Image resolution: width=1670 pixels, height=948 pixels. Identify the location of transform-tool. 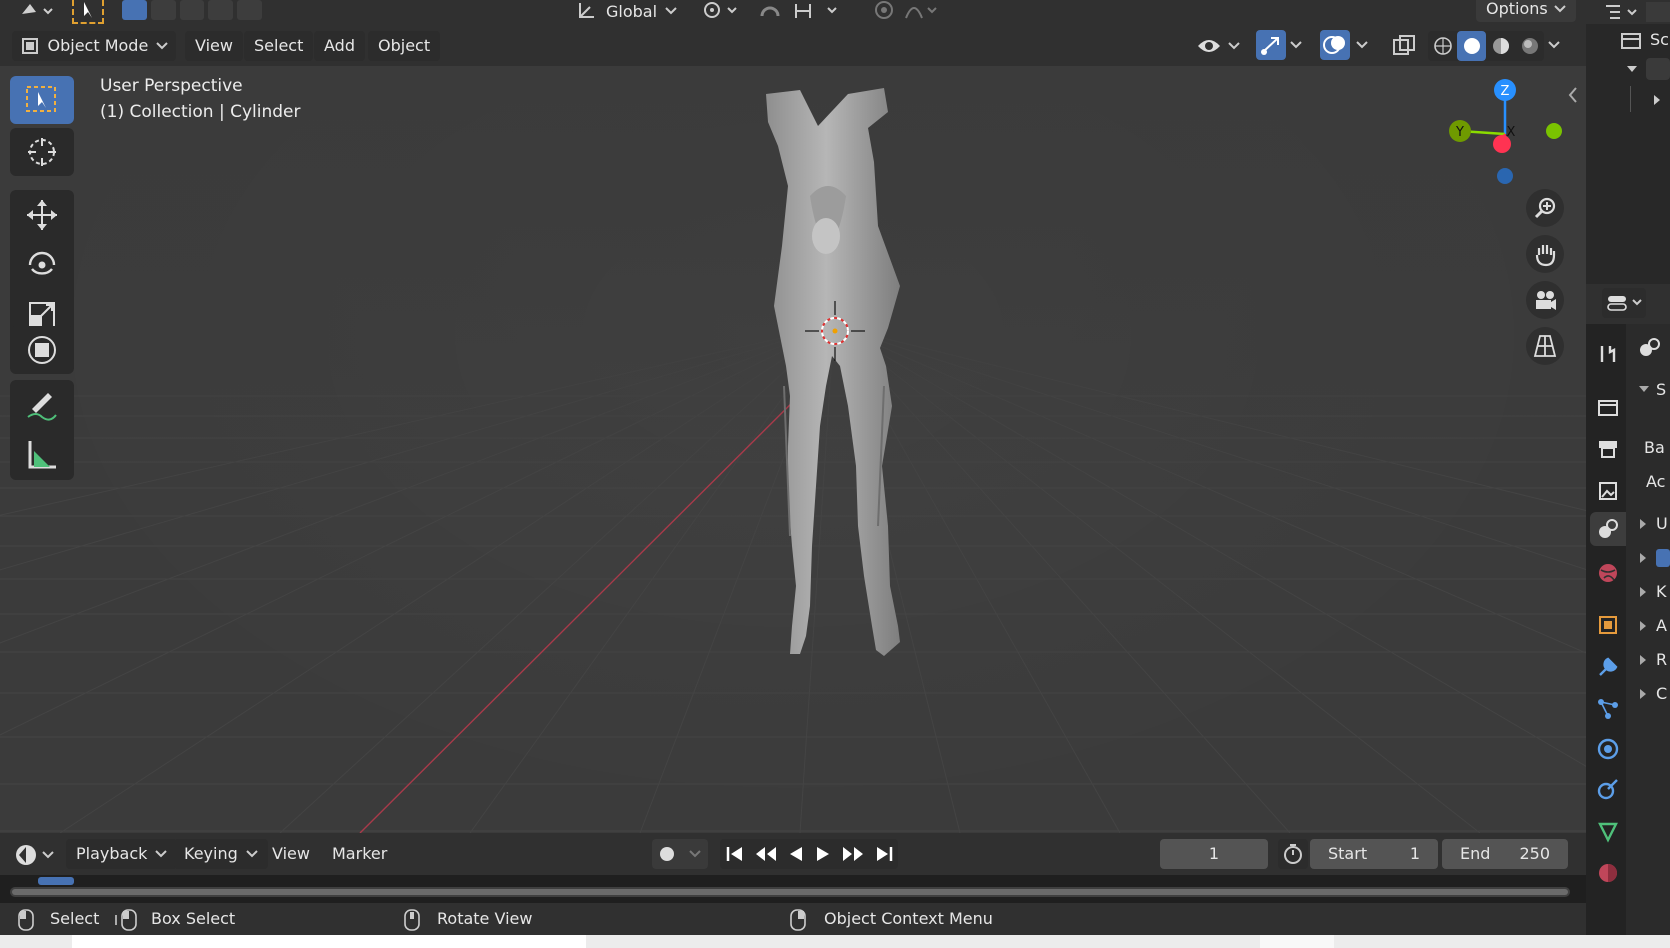
(42, 350).